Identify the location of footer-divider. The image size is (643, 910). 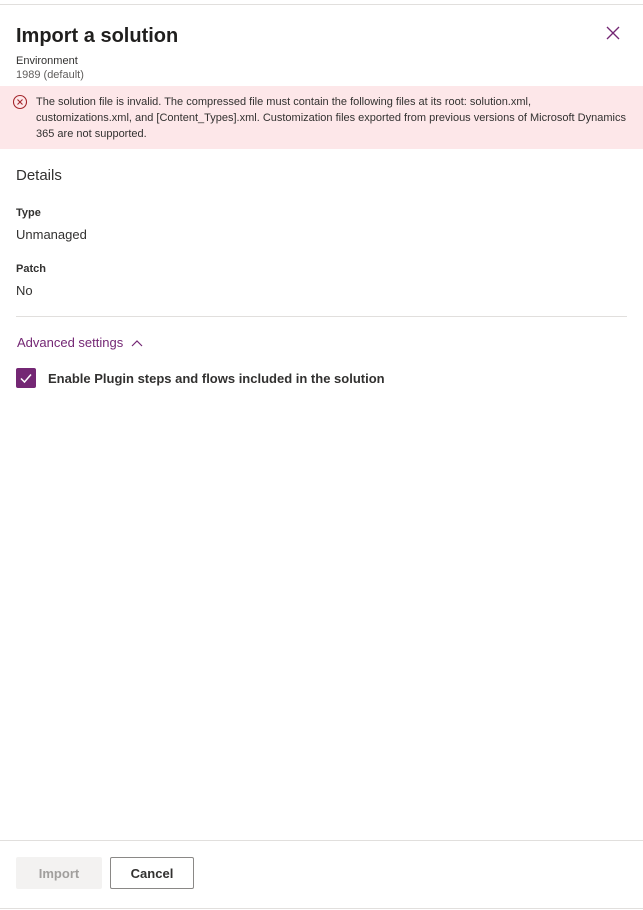
(321, 840).